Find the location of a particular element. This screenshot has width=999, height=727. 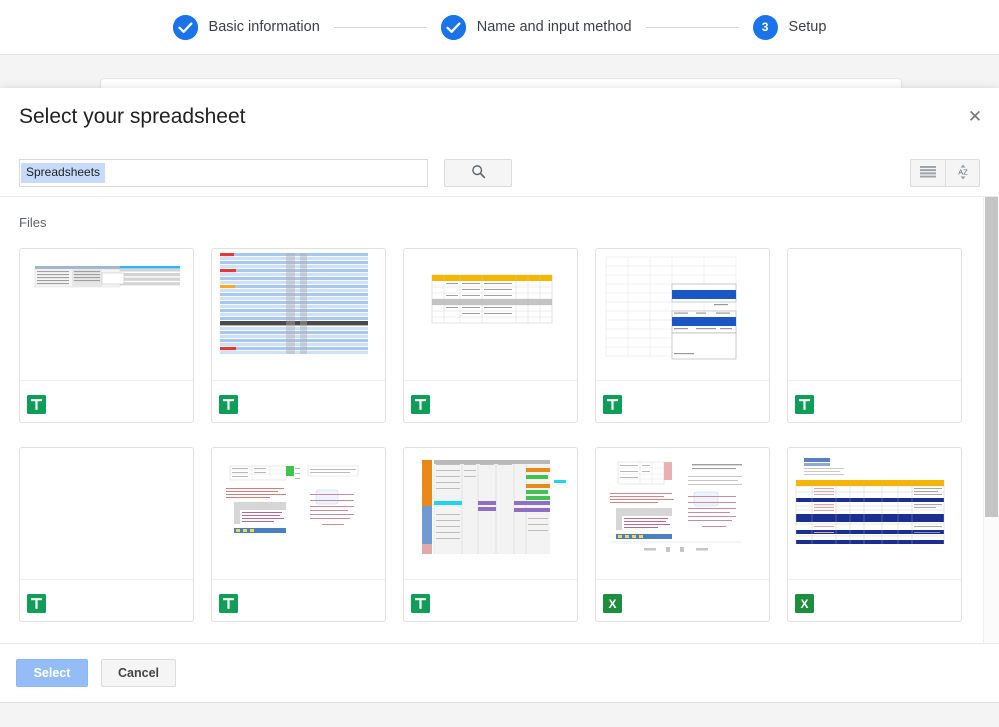

stepper-step-label: Name and input method is located at coordinates (554, 27).